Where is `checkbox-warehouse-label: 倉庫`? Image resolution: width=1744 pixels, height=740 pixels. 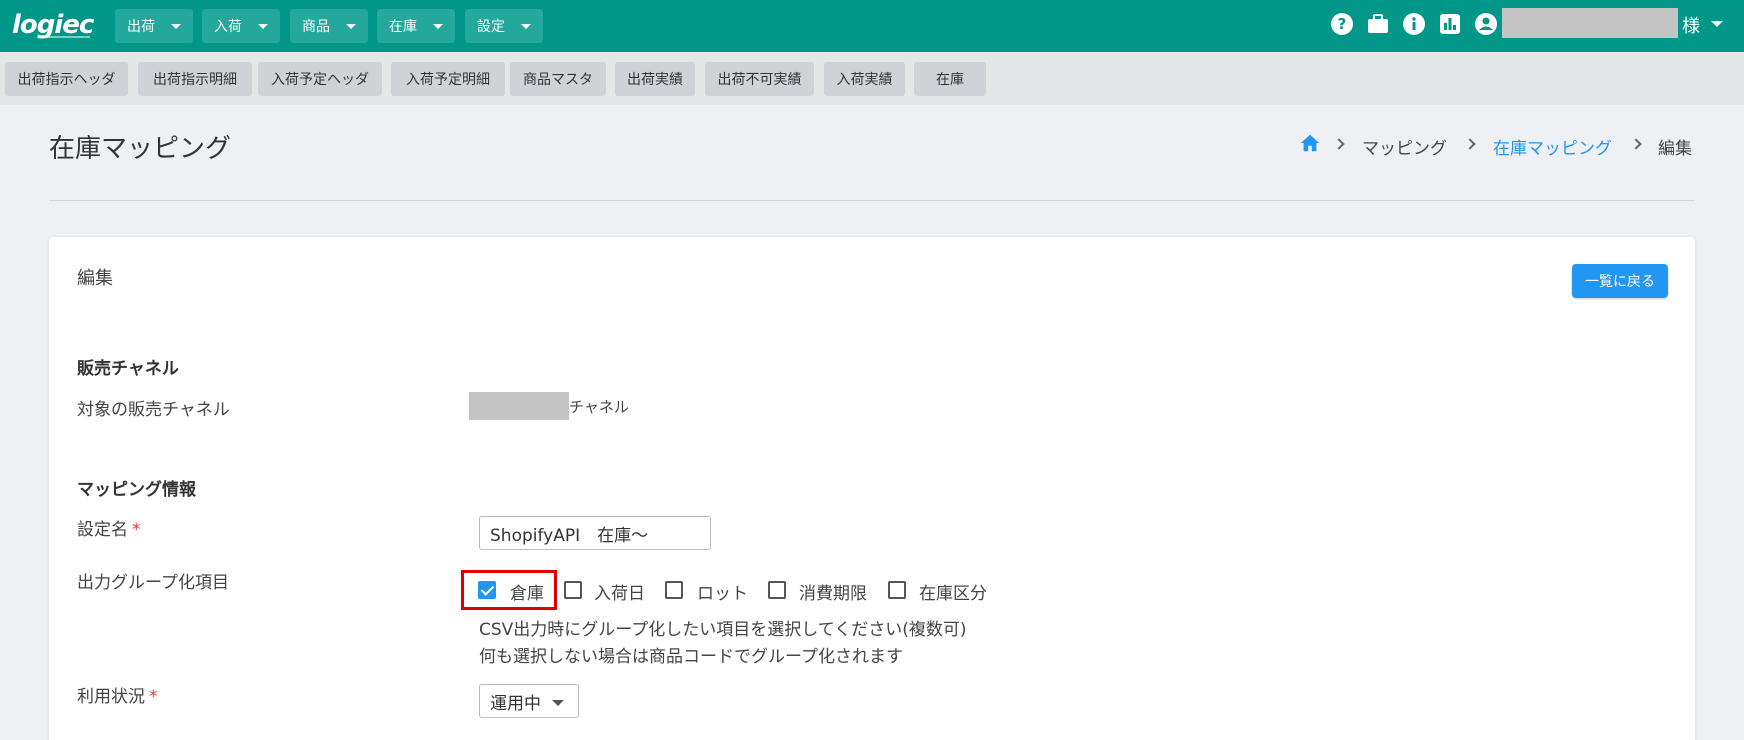
checkbox-warehouse-label: 倉庫 is located at coordinates (527, 591).